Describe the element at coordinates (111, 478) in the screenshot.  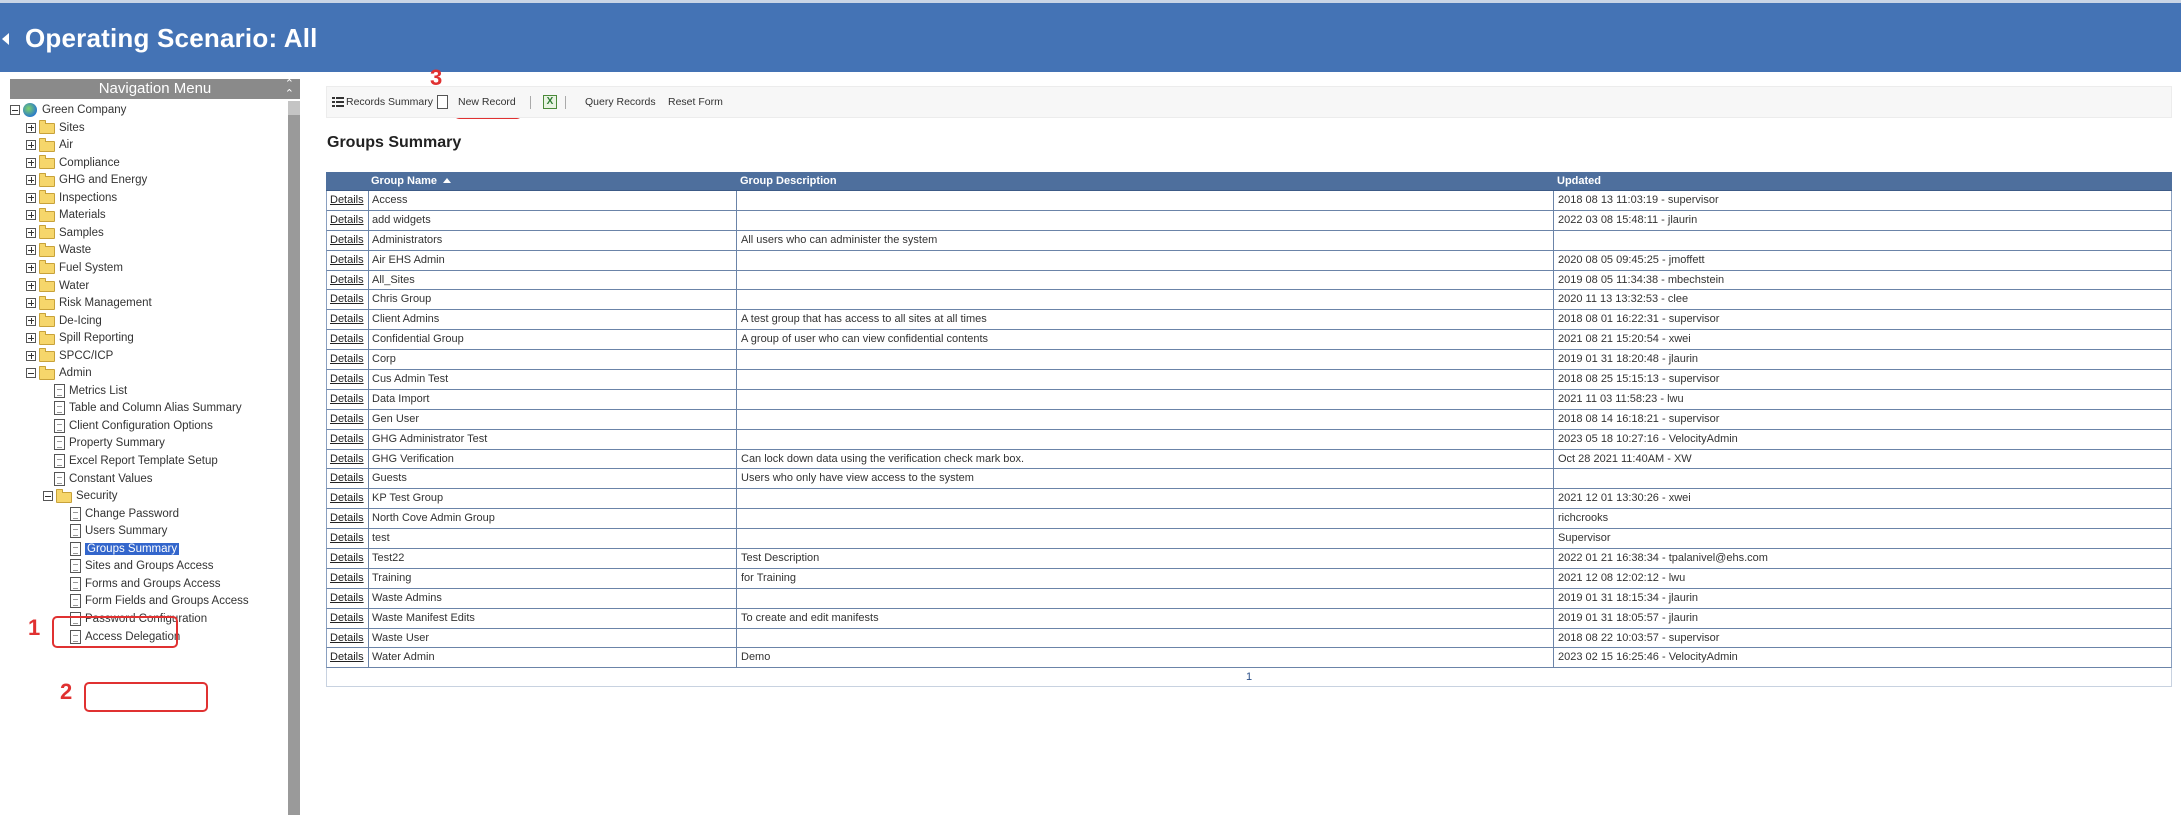
I see `tree-item-label: Constant Values` at that location.